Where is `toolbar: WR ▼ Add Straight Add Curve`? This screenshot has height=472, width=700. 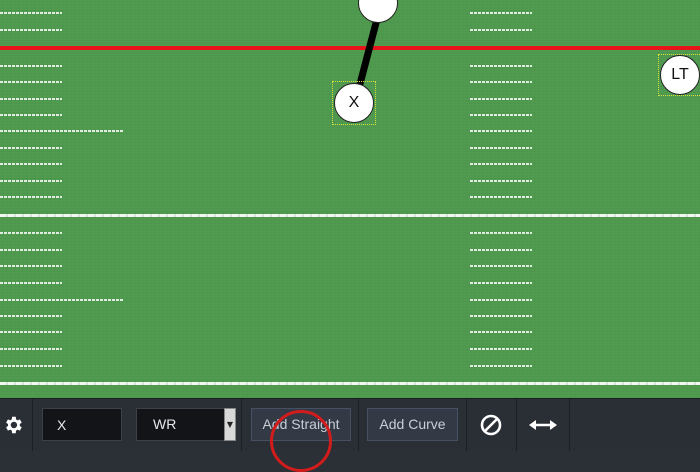
toolbar: WR ▼ Add Straight Add Curve is located at coordinates (350, 424).